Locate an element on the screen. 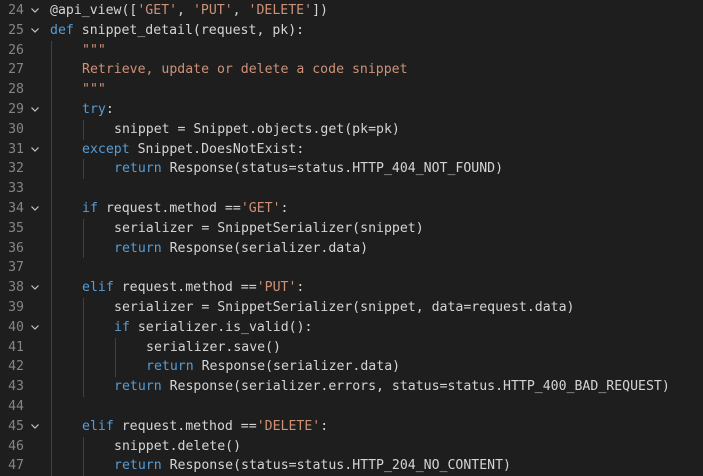 The width and height of the screenshot is (703, 476). line-number: 32 is located at coordinates (16, 169).